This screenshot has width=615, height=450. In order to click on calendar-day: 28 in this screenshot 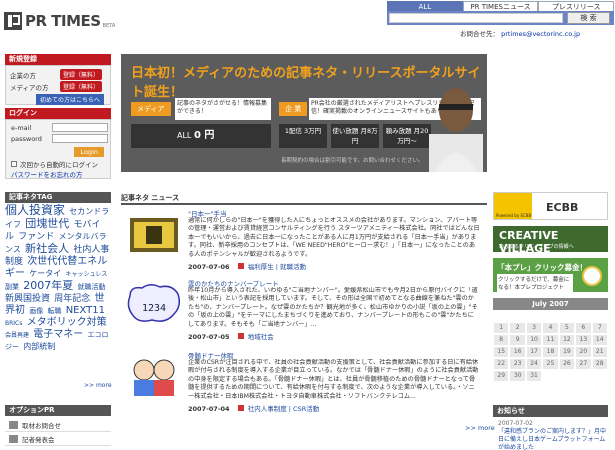, I will do `click(599, 364)`.